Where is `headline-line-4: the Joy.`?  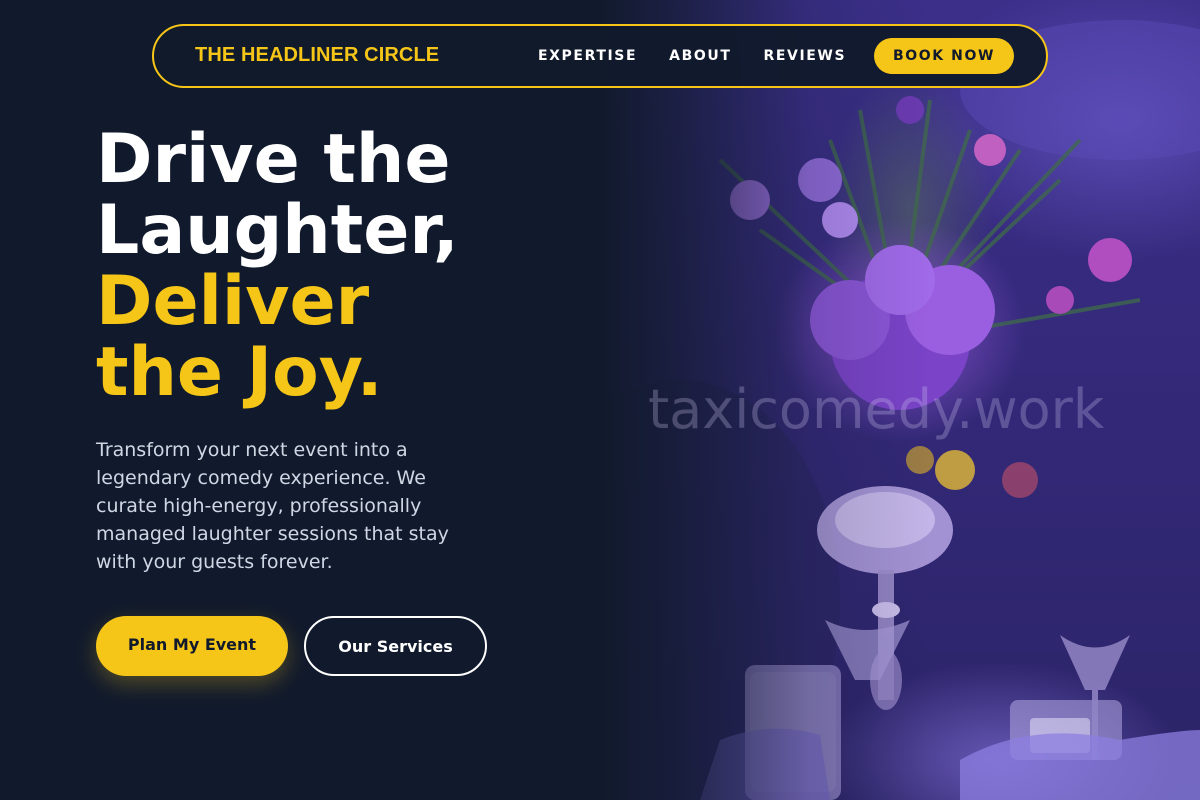
headline-line-4: the Joy. is located at coordinates (239, 372).